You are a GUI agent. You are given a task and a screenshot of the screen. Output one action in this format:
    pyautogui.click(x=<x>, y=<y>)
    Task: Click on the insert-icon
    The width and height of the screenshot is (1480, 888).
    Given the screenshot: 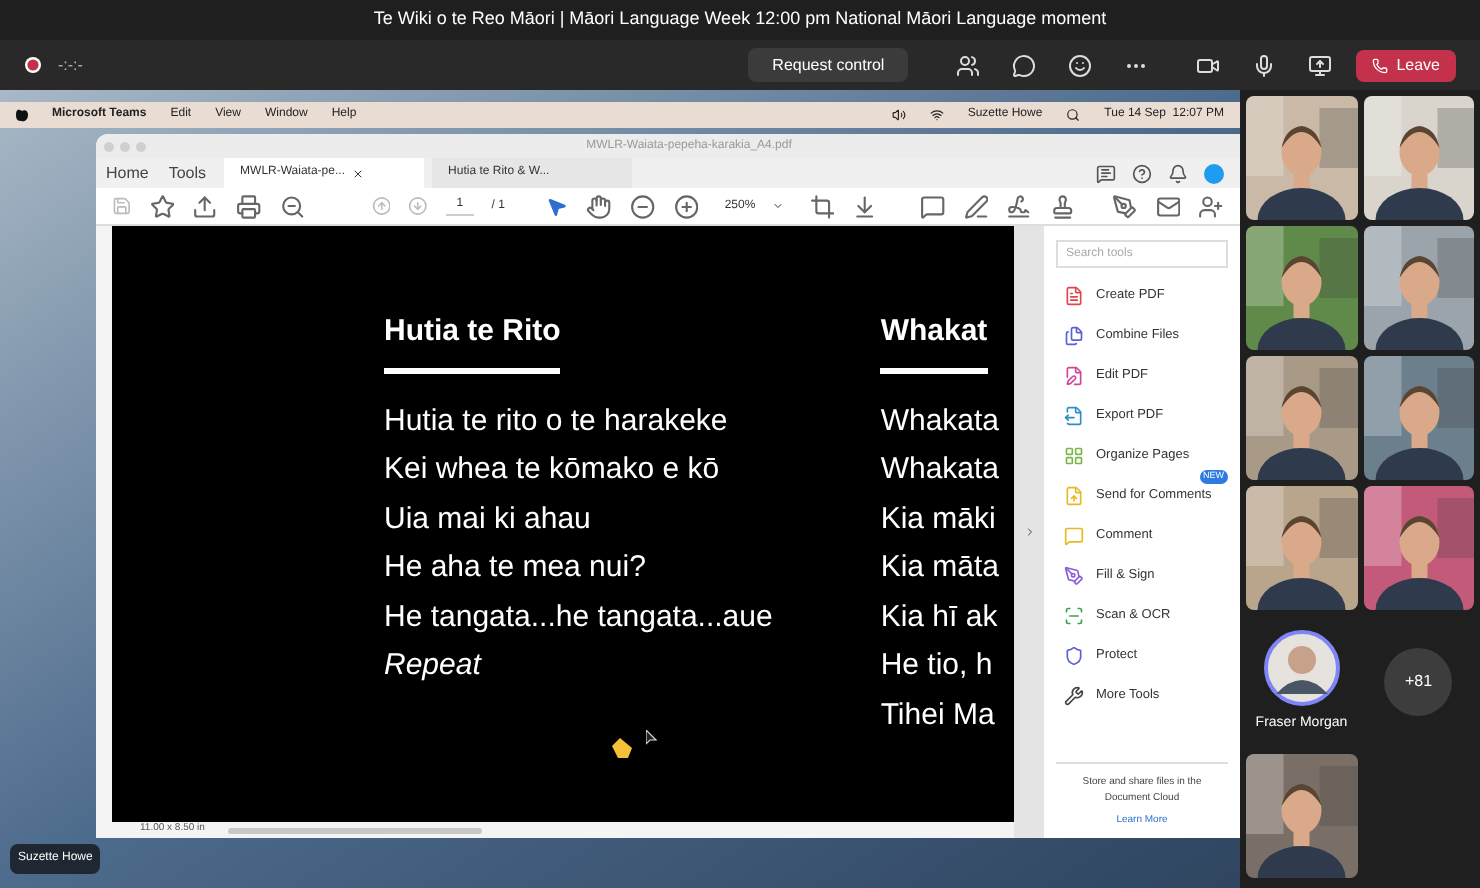 What is the action you would take?
    pyautogui.click(x=865, y=206)
    